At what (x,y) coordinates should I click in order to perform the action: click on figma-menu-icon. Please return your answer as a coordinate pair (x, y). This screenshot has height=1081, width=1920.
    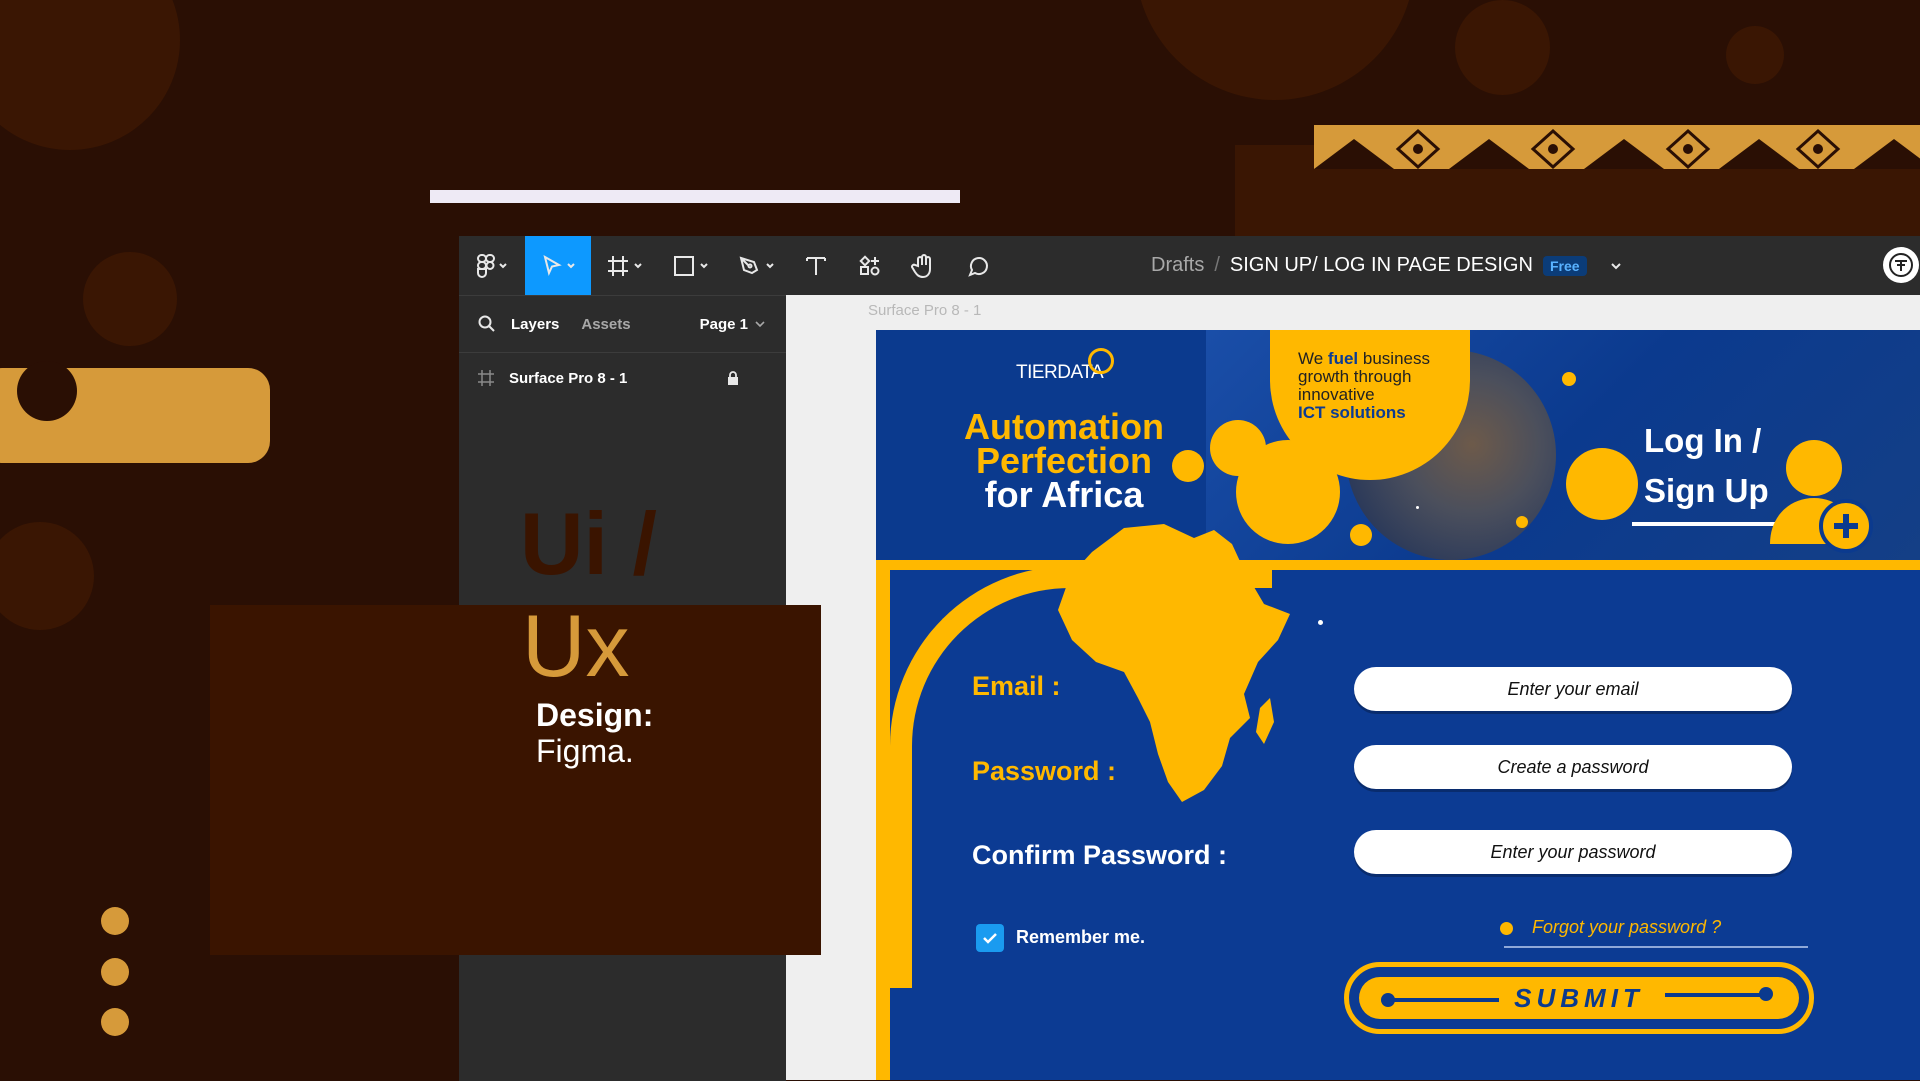
    Looking at the image, I should click on (486, 265).